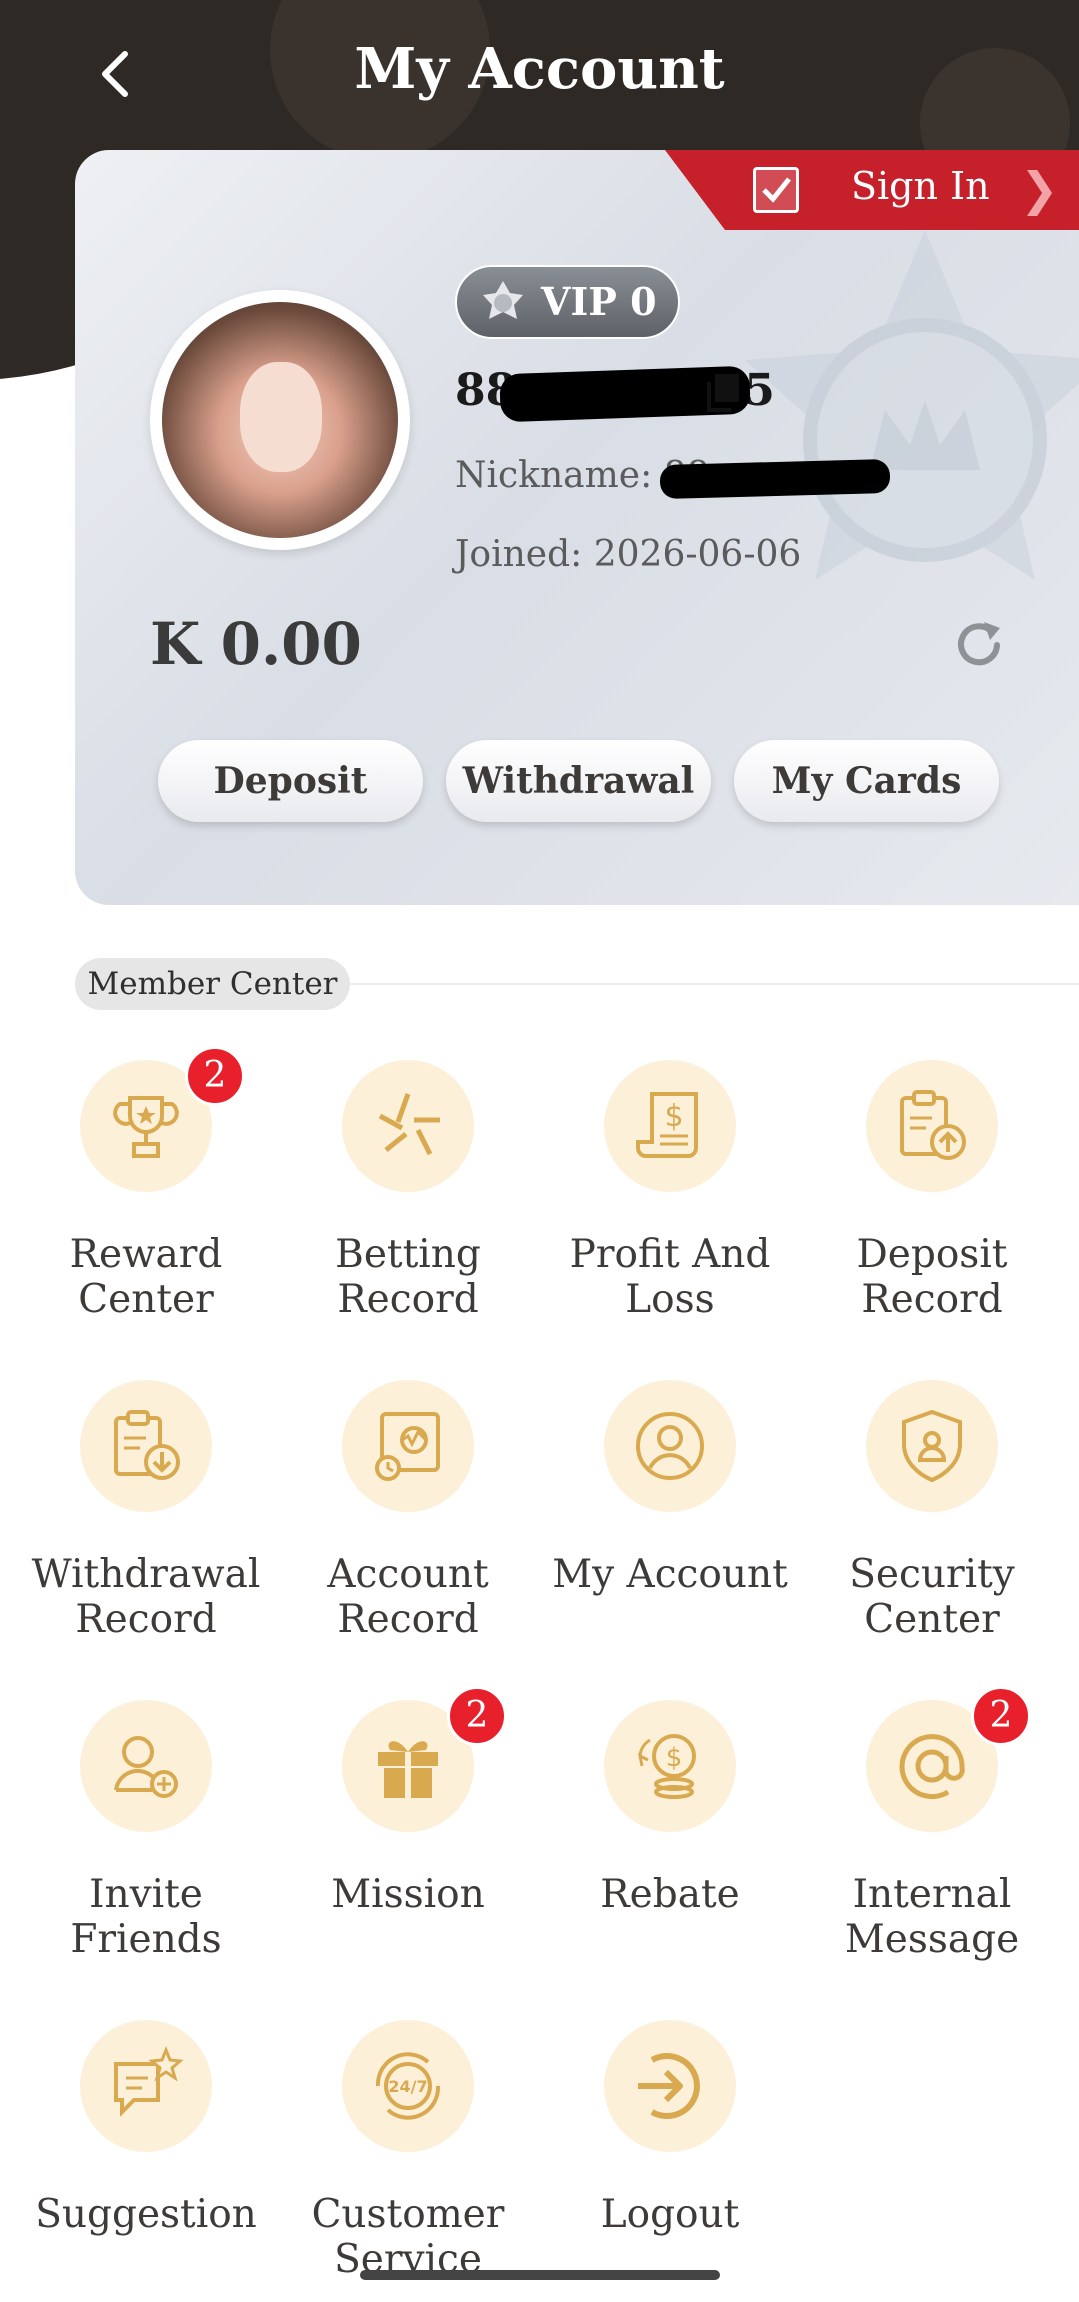 The height and width of the screenshot is (2302, 1079). I want to click on member-item-security-center: Security Center, so click(932, 1530).